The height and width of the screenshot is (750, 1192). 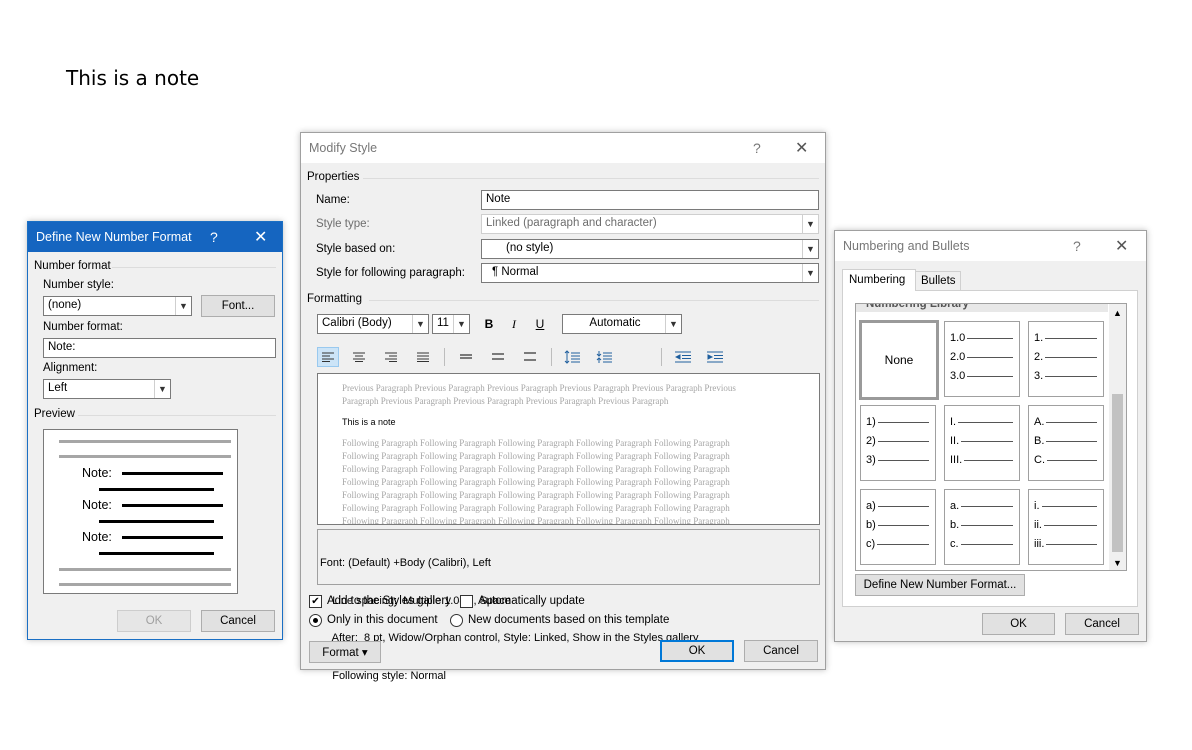 What do you see at coordinates (333, 177) in the screenshot?
I see `properties-section: Properties` at bounding box center [333, 177].